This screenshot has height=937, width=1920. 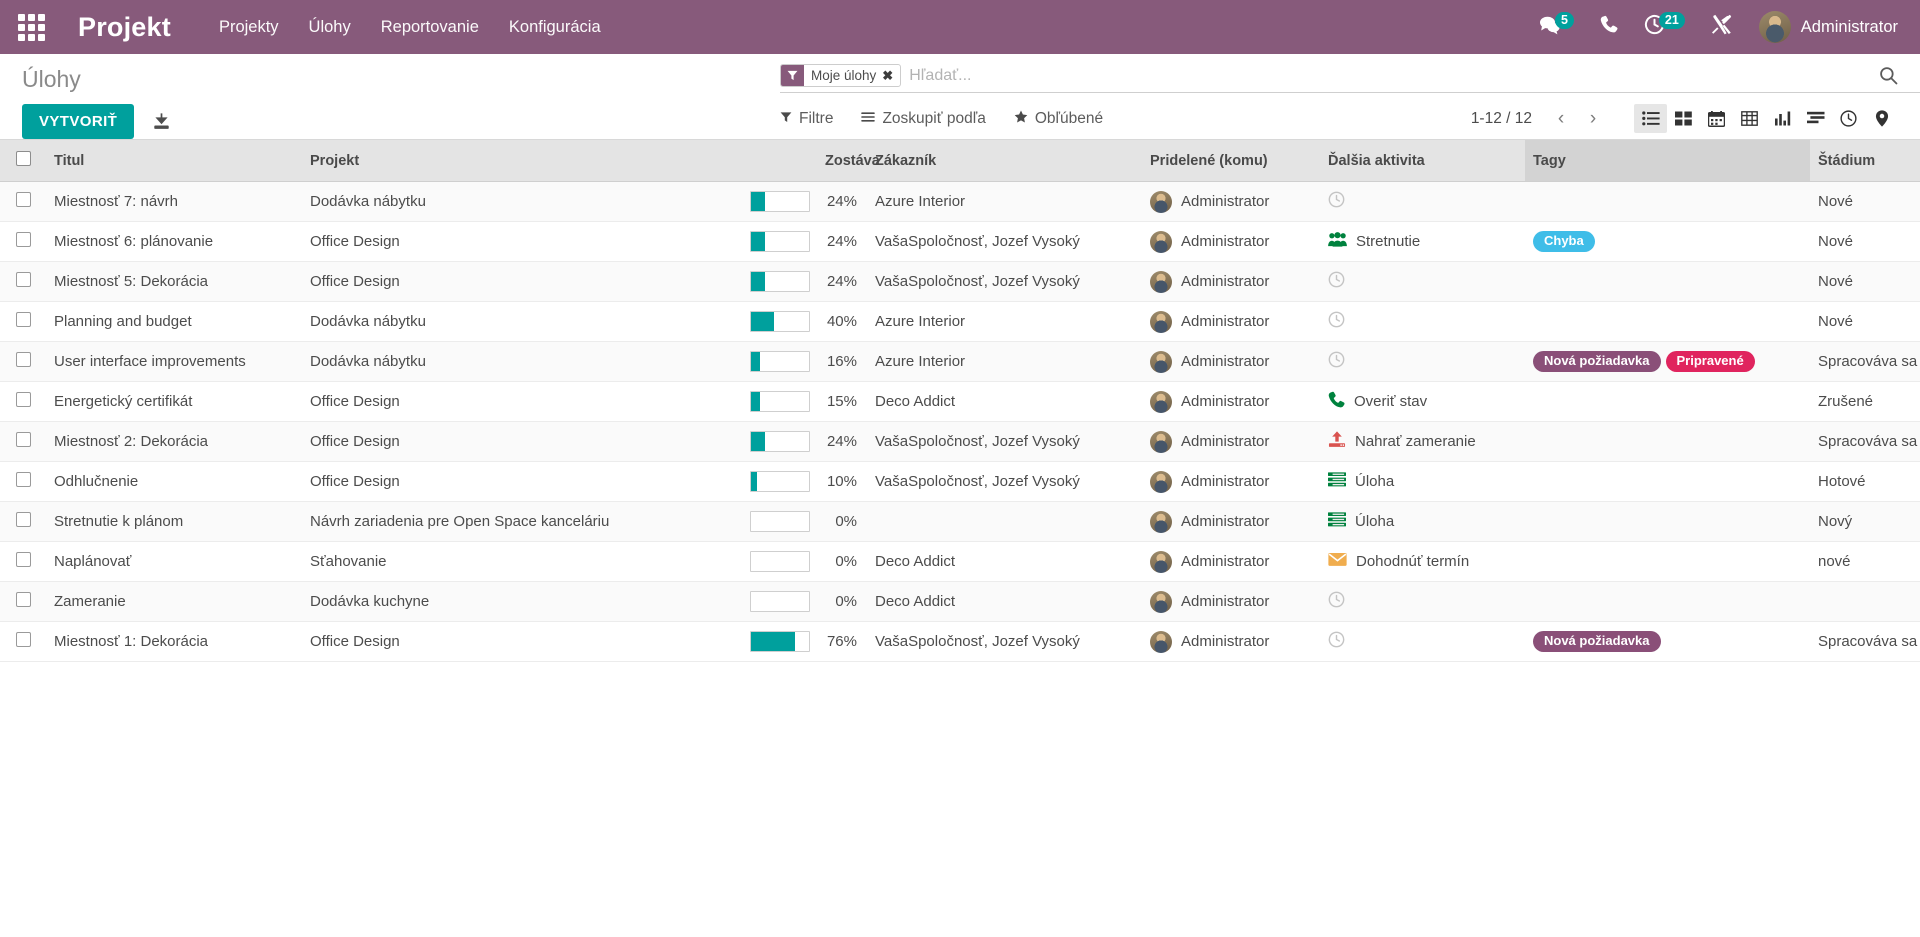 I want to click on clock-icon, so click(x=1848, y=118).